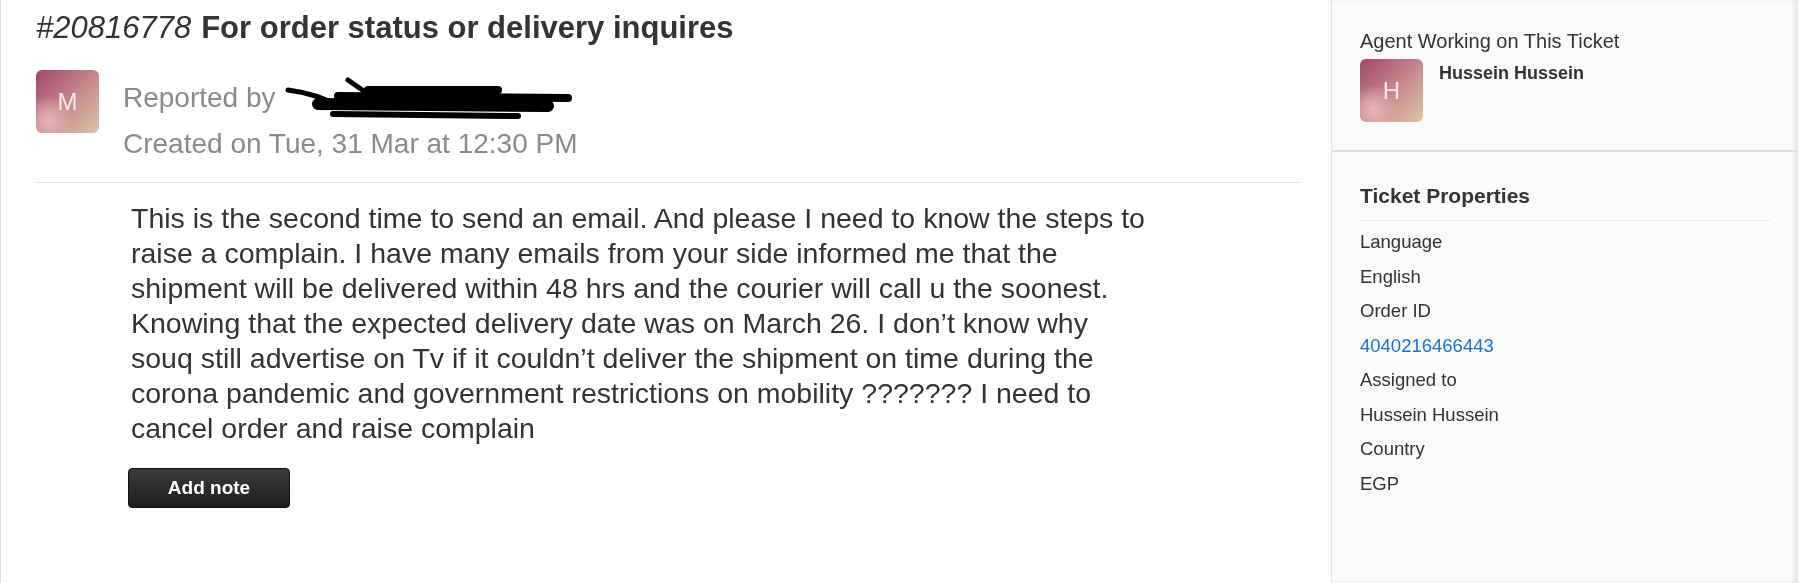 The image size is (1800, 583). What do you see at coordinates (1396, 311) in the screenshot?
I see `property-label: Order ID` at bounding box center [1396, 311].